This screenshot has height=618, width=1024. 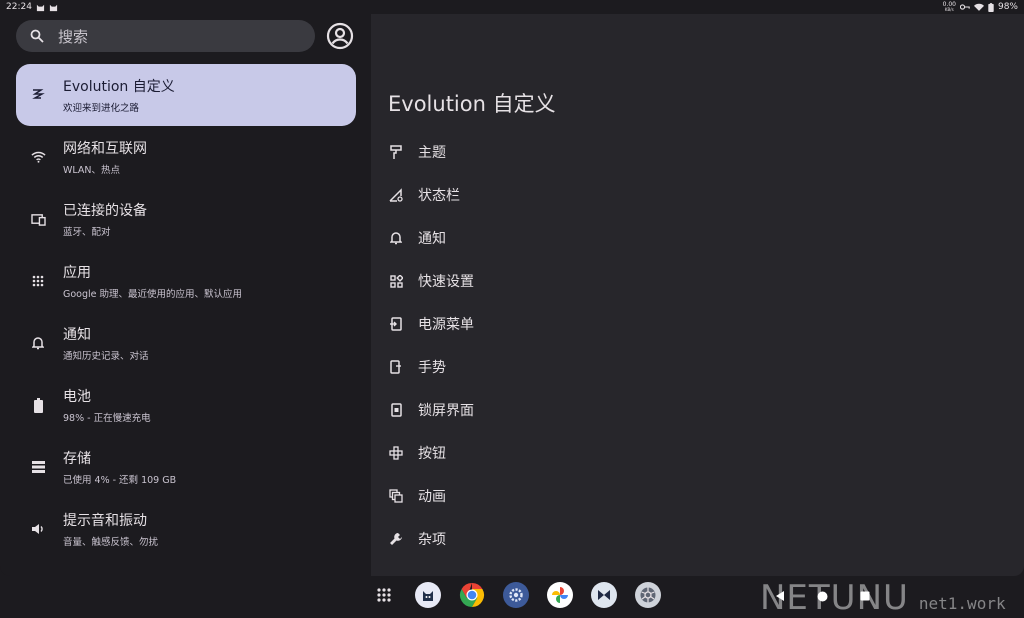 What do you see at coordinates (153, 294) in the screenshot?
I see `sidebar-item-subtitle: Google 助理、最近使用的应用、默认应用` at bounding box center [153, 294].